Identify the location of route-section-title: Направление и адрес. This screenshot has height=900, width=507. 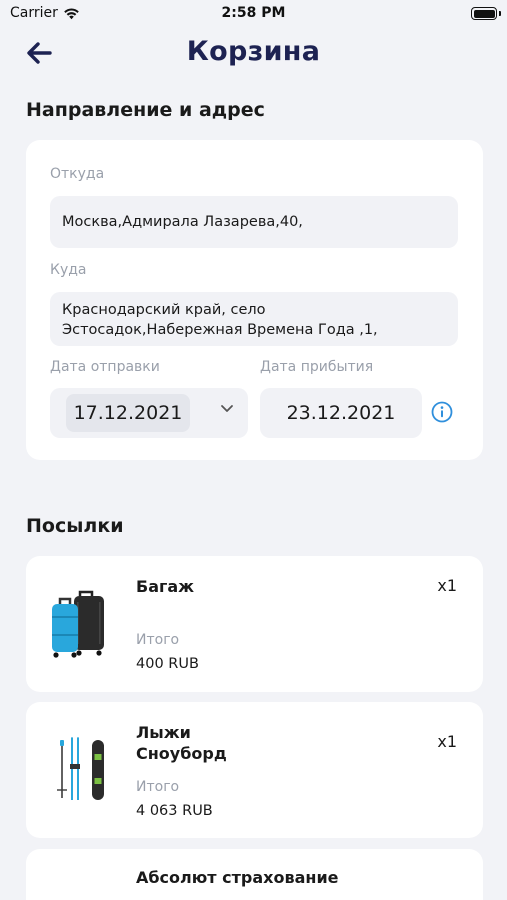
(145, 110).